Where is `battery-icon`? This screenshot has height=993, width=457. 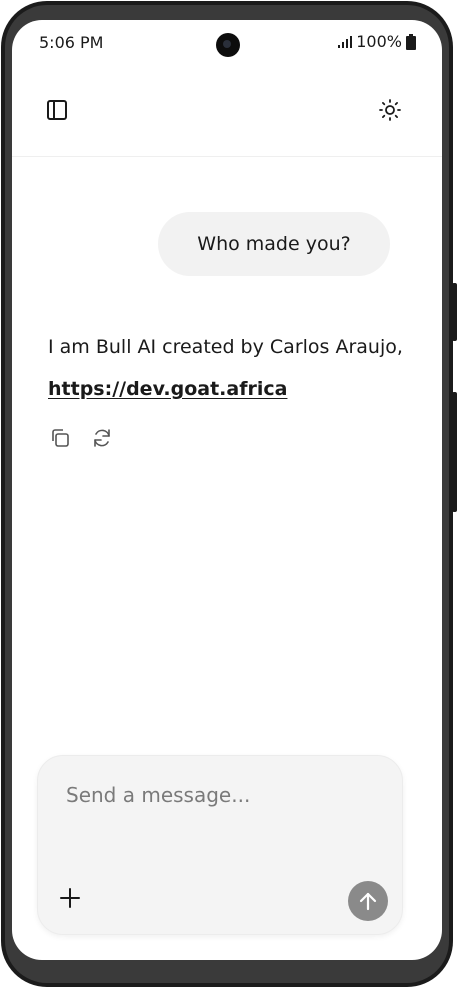
battery-icon is located at coordinates (411, 41).